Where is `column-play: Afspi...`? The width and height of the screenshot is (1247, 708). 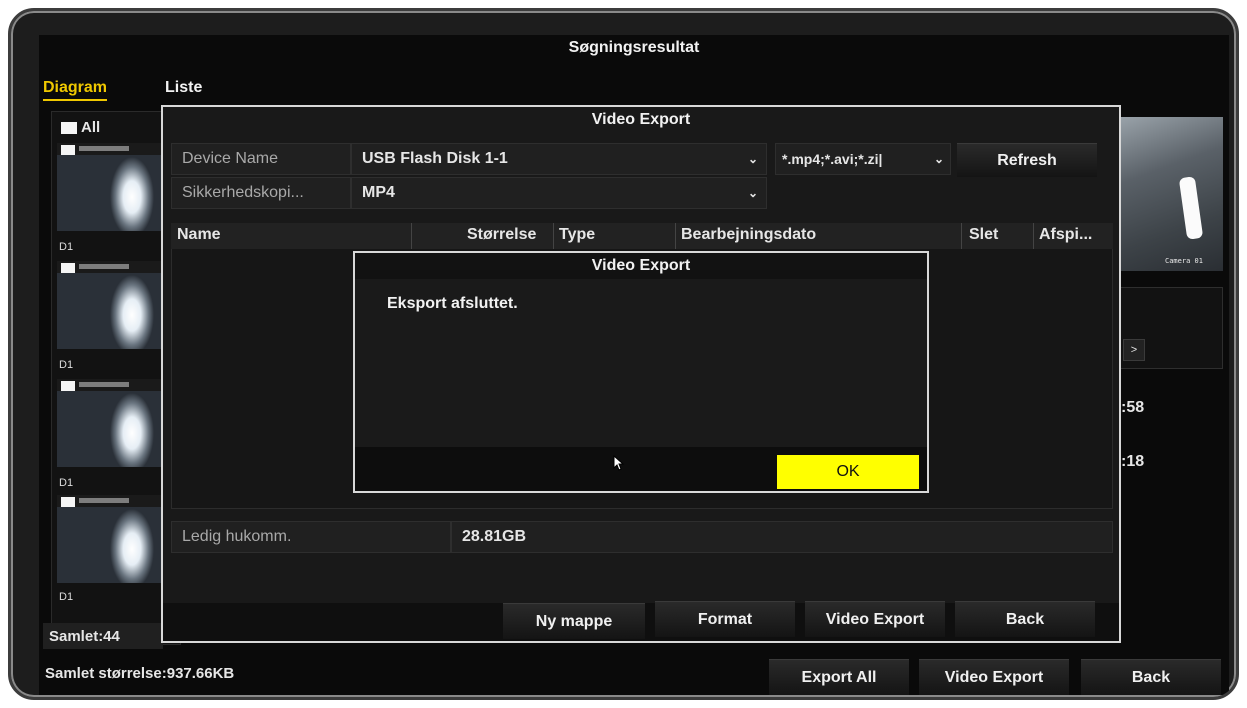 column-play: Afspi... is located at coordinates (1065, 235).